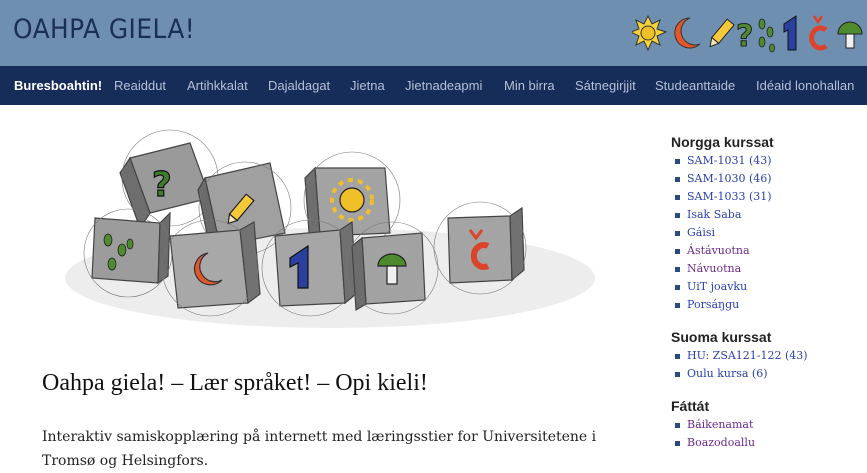 This screenshot has width=867, height=473. I want to click on sidebar-section-fattat: Fáttát Báikenamat Boazodoallu, so click(766, 425).